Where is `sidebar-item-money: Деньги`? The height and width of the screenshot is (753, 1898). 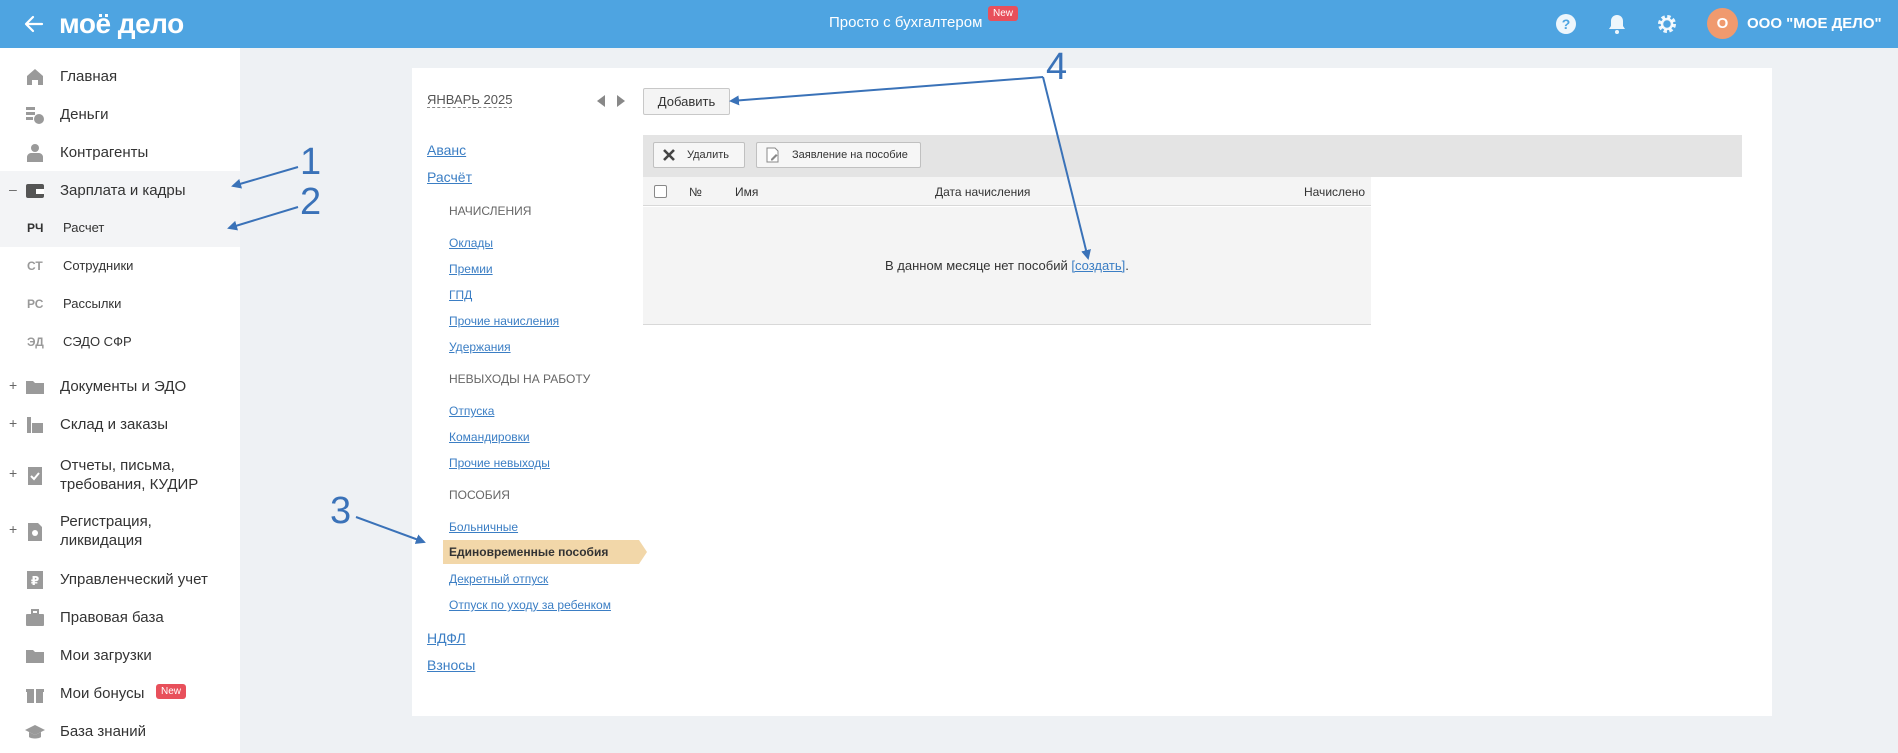 sidebar-item-money: Деньги is located at coordinates (120, 116).